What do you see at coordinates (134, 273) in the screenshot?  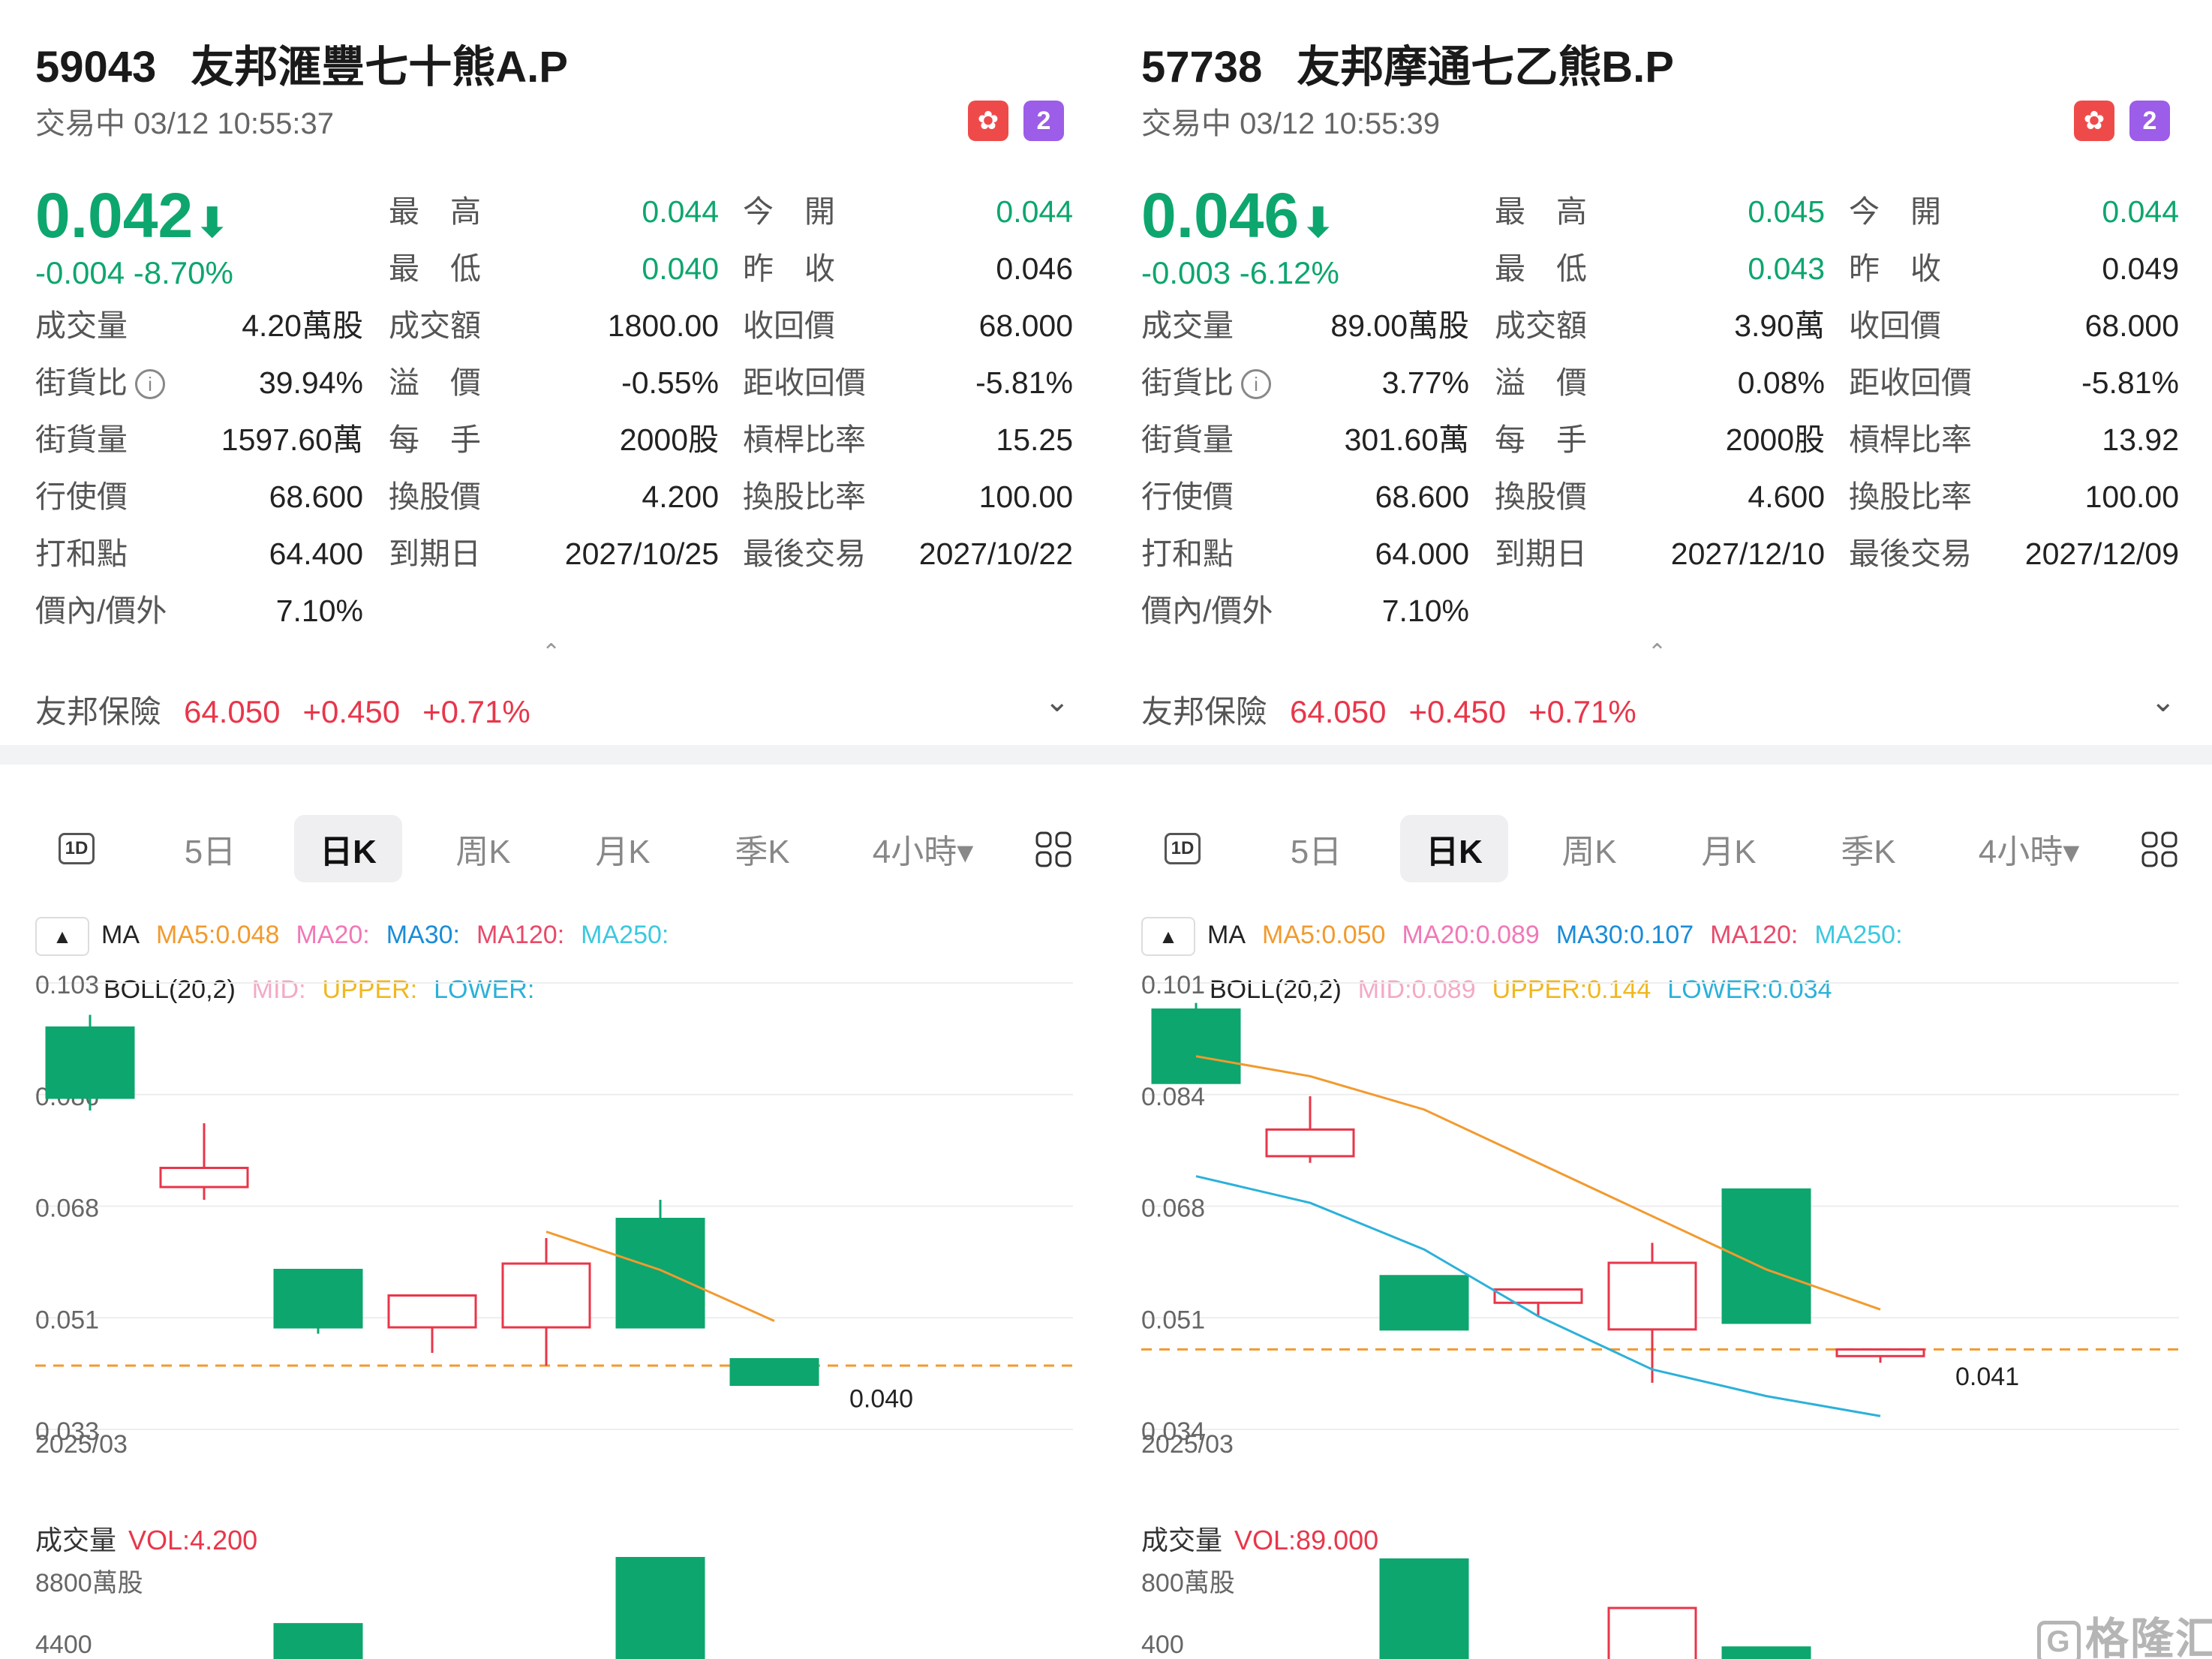 I see `price-change: -0.004 -8.70%` at bounding box center [134, 273].